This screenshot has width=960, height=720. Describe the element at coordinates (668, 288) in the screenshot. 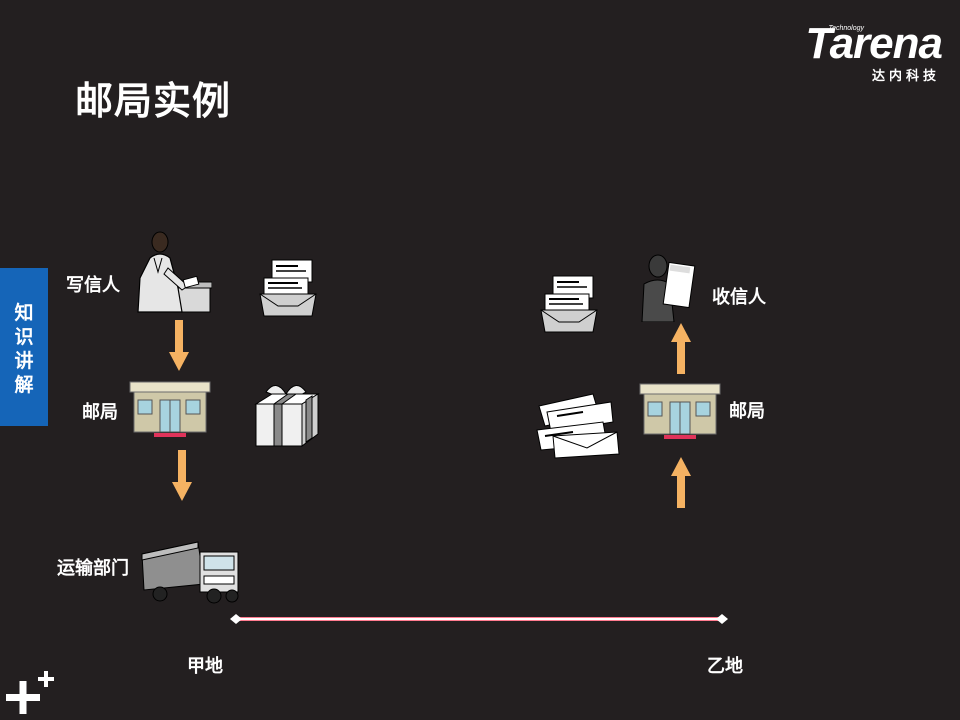

I see `reader-icon` at that location.